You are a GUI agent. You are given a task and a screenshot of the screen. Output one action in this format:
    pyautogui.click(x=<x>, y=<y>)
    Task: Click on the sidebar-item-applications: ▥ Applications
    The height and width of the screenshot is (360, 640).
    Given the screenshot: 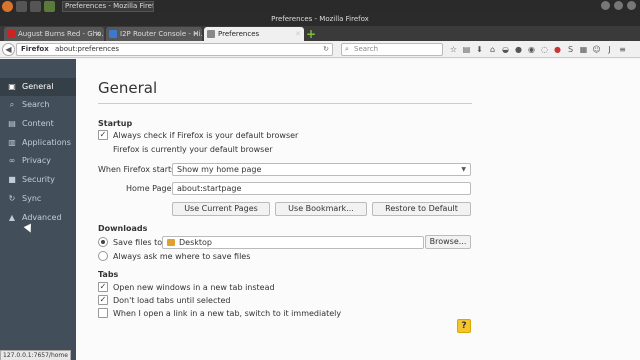 What is the action you would take?
    pyautogui.click(x=38, y=143)
    